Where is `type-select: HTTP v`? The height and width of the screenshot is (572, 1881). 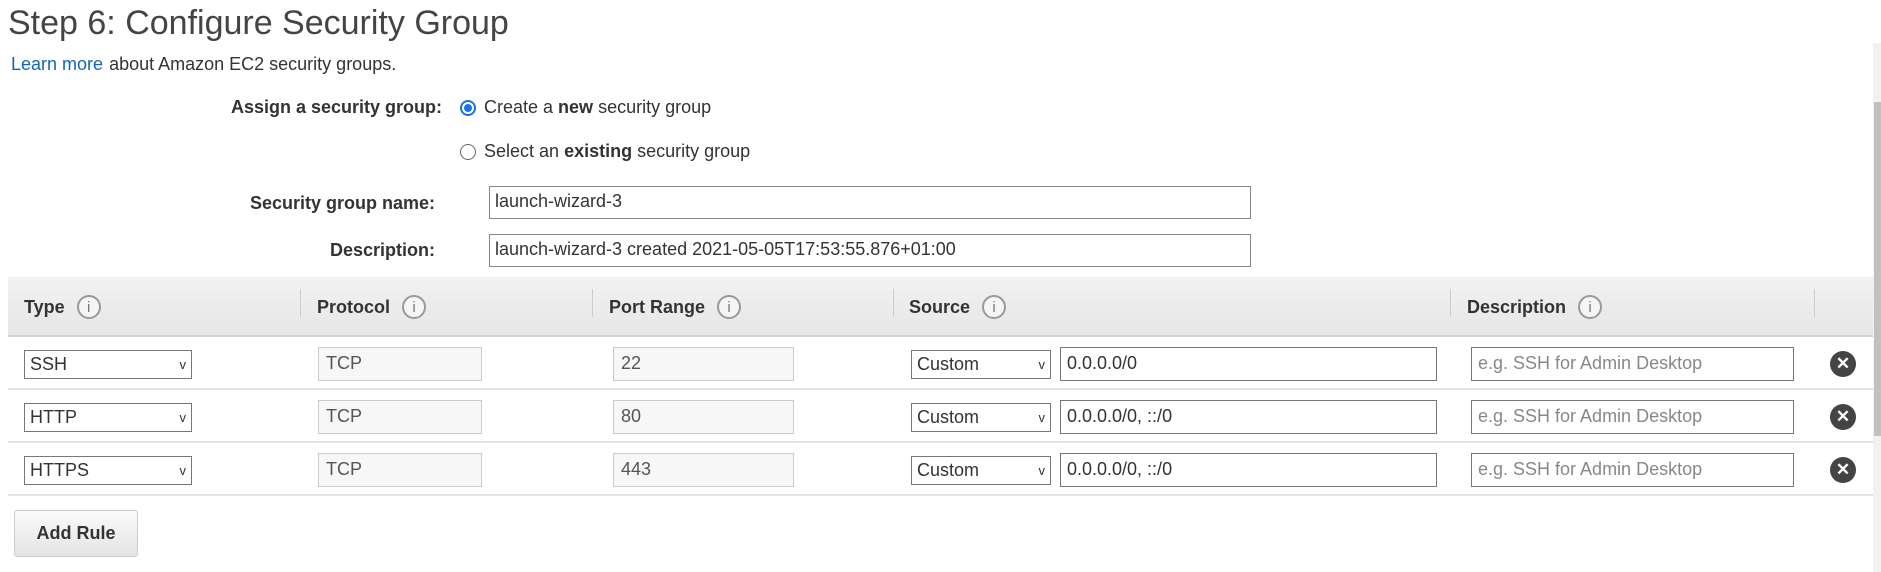 type-select: HTTP v is located at coordinates (108, 417).